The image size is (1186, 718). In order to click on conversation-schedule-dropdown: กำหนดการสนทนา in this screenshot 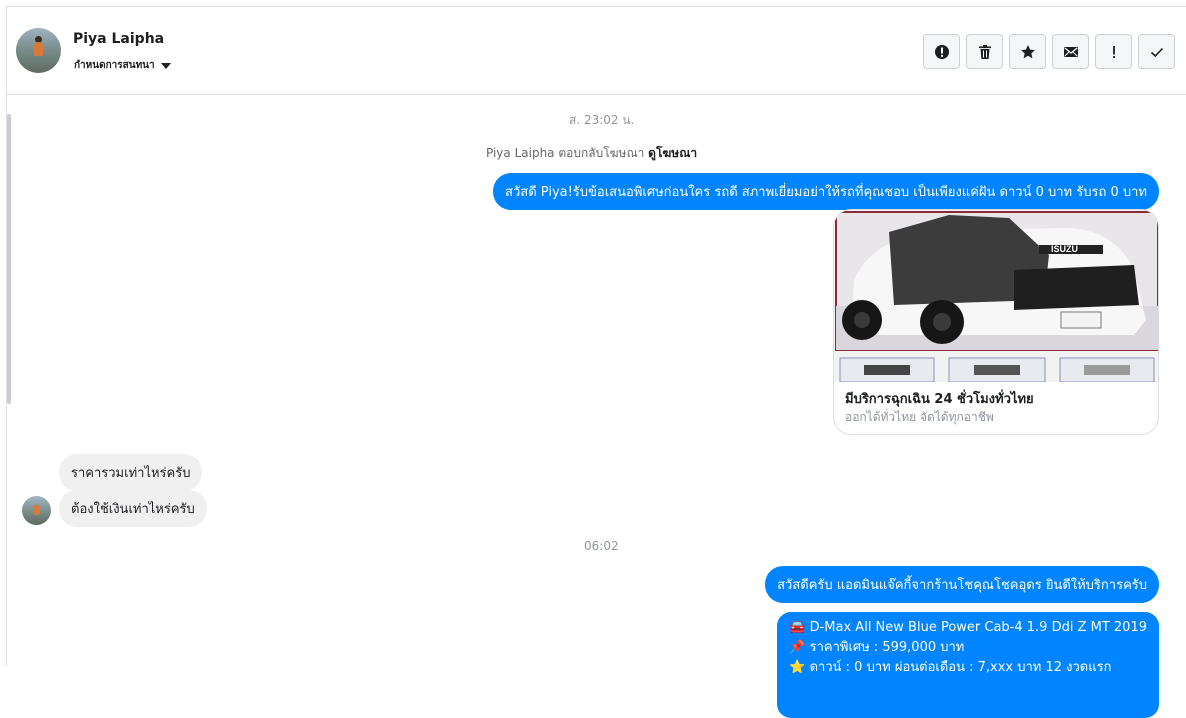, I will do `click(122, 65)`.